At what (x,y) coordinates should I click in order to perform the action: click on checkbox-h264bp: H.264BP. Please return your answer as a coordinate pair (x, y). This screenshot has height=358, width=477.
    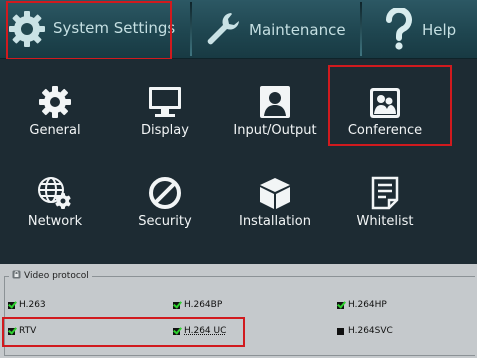
    Looking at the image, I should click on (197, 305).